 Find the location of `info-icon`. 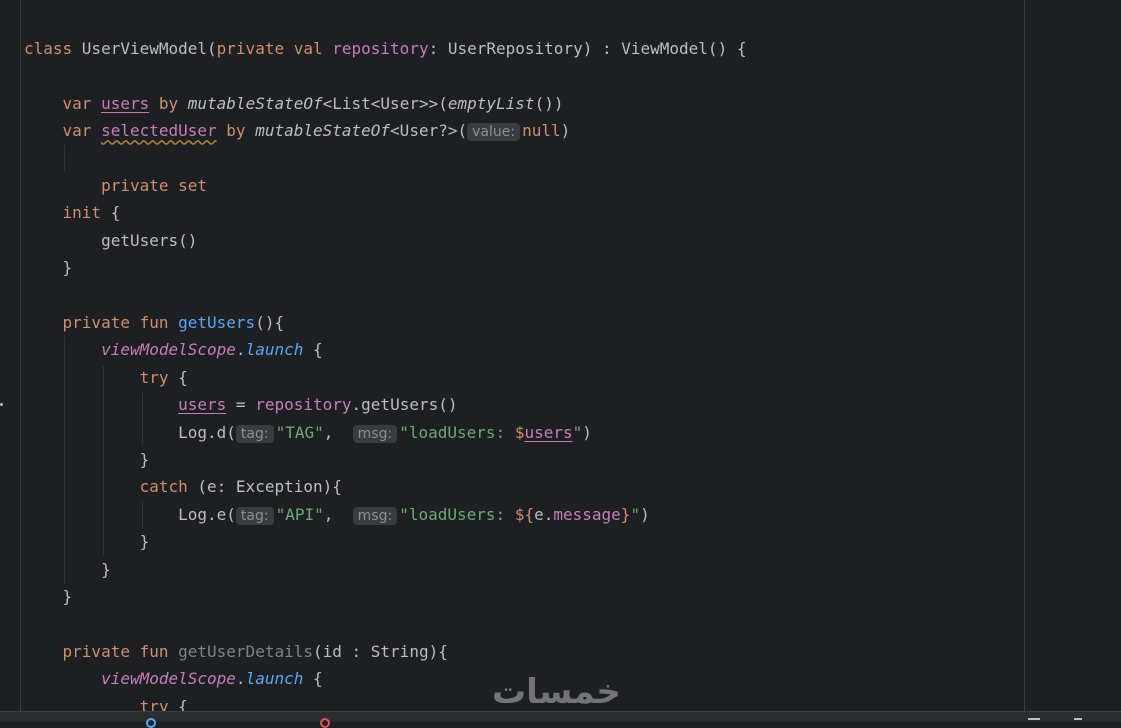

info-icon is located at coordinates (151, 723).